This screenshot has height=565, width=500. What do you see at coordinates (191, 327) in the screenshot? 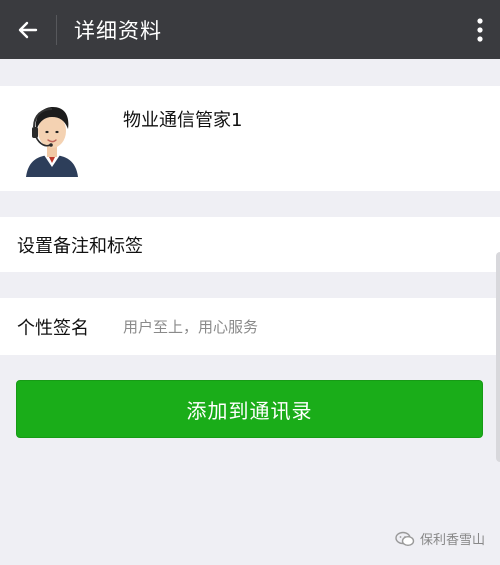
I see `signature-value: 用户至上，用心服务` at bounding box center [191, 327].